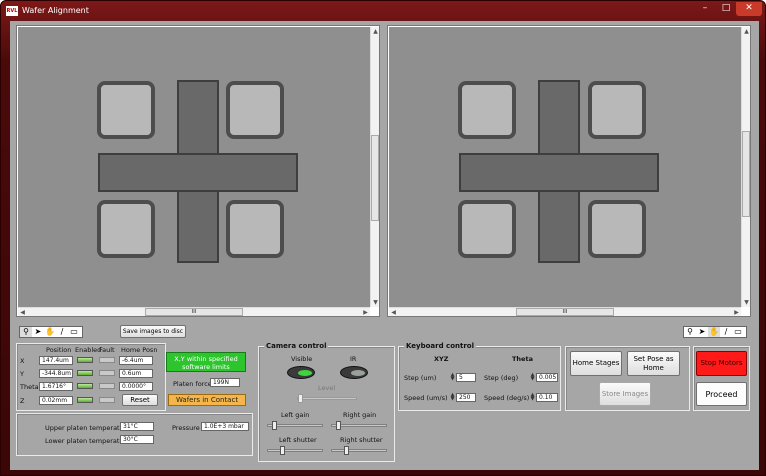 The width and height of the screenshot is (766, 476). I want to click on axis-label: Theta, so click(29, 387).